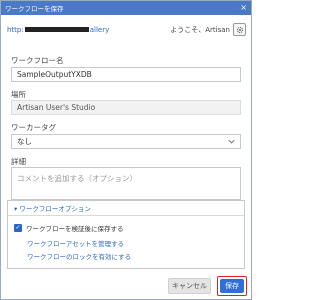  I want to click on dialog-title: ワークフローを保存, so click(34, 9).